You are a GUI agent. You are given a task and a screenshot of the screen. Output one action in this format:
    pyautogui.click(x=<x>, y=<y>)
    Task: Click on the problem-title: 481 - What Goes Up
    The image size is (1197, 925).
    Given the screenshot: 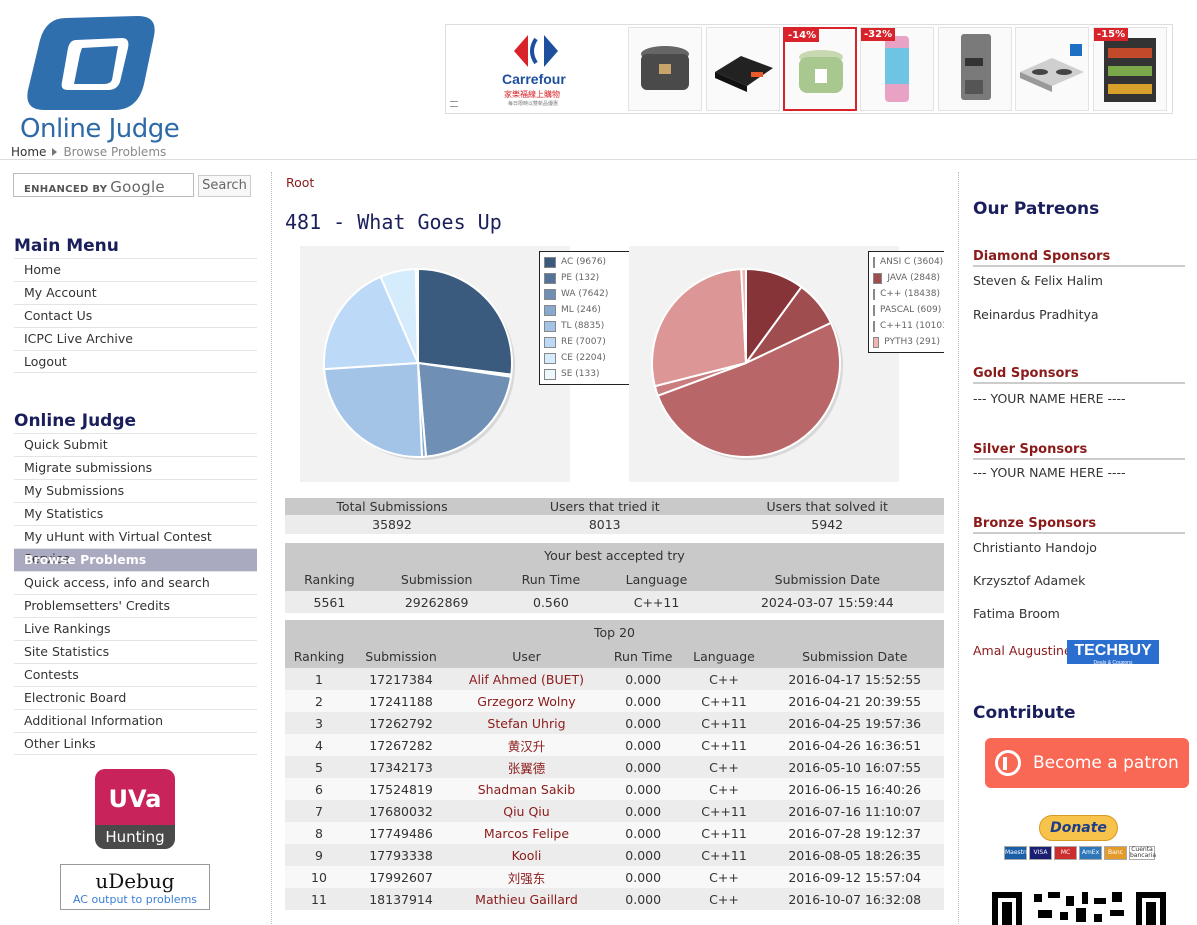 What is the action you would take?
    pyautogui.click(x=393, y=222)
    